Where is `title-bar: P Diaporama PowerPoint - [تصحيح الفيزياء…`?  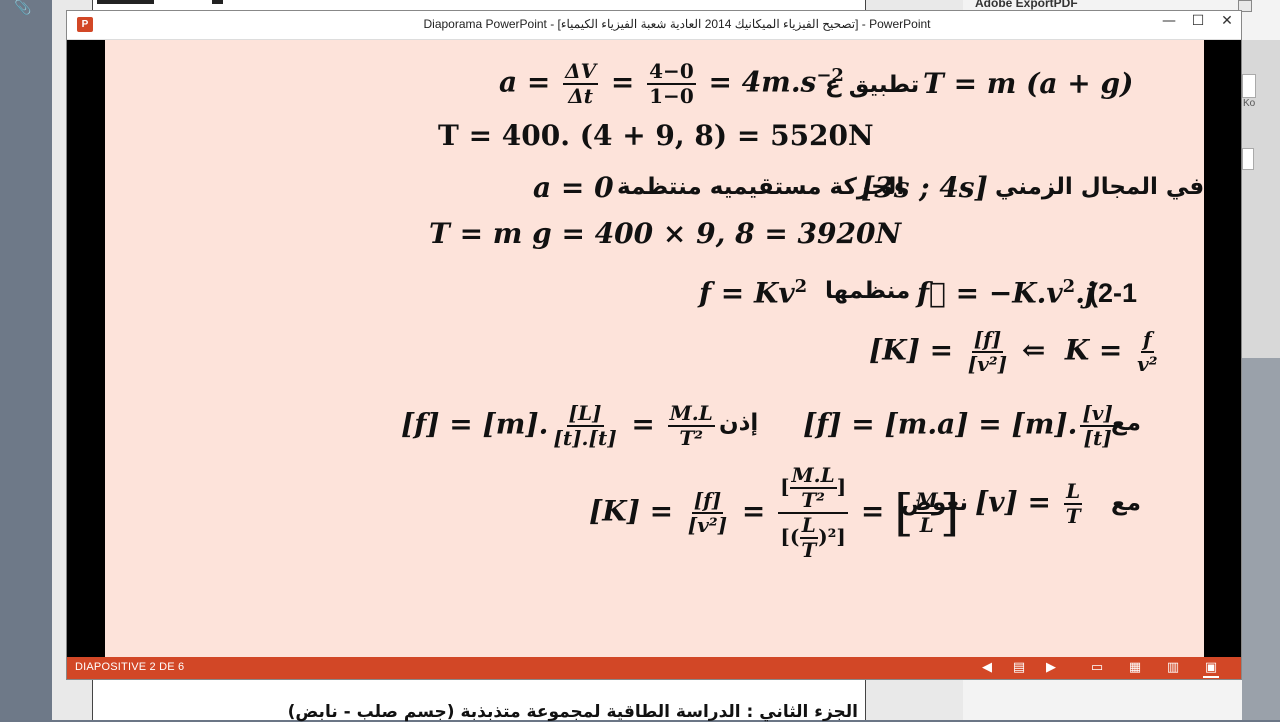
title-bar: P Diaporama PowerPoint - [تصحيح الفيزياء… is located at coordinates (654, 25).